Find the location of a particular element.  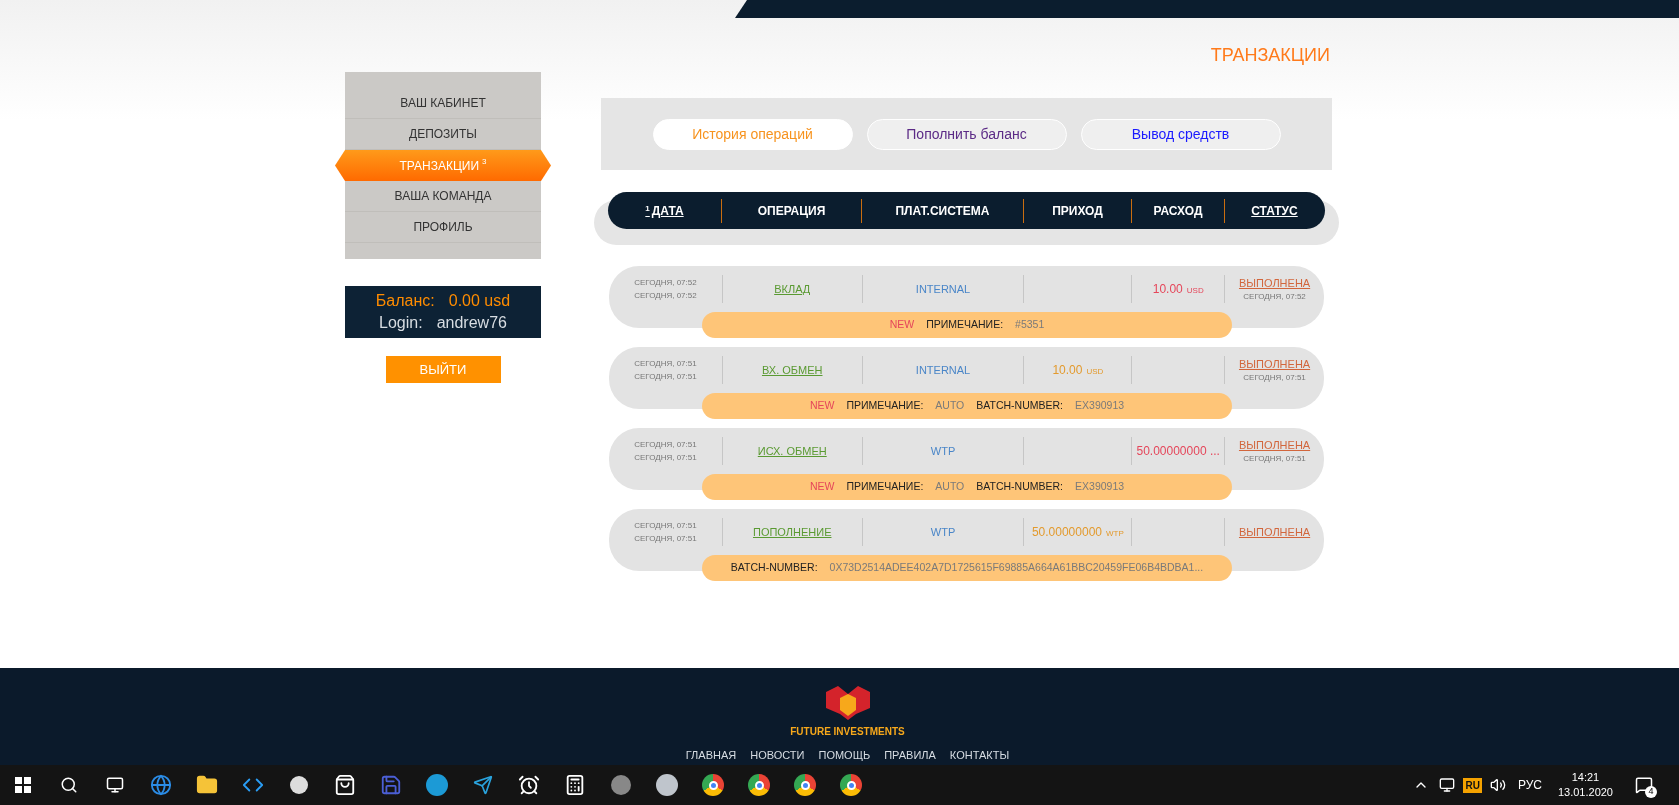

tab: Вывод средств is located at coordinates (1180, 134).